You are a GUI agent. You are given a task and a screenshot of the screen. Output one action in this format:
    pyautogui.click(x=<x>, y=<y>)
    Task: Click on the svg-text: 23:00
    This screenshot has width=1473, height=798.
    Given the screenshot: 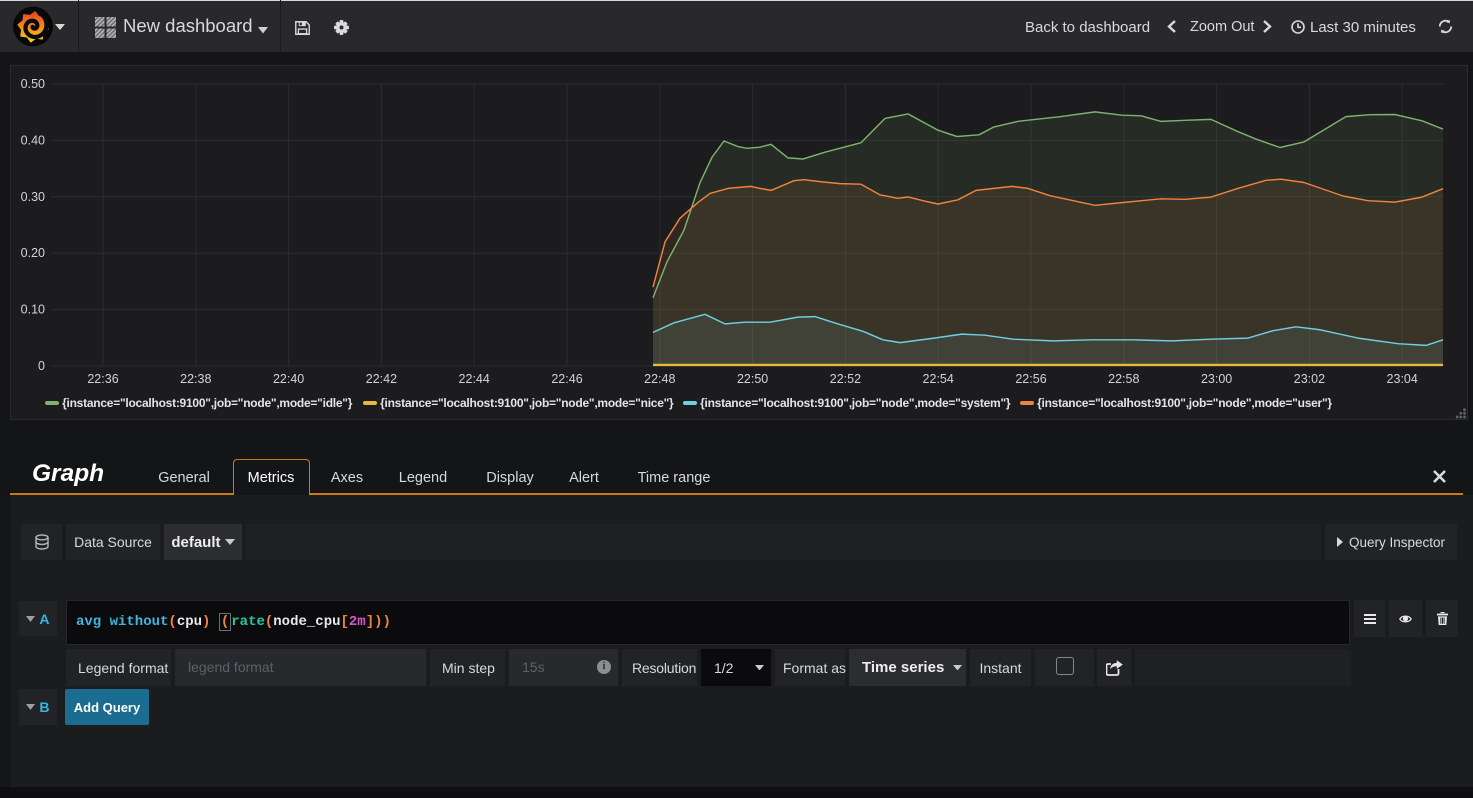 What is the action you would take?
    pyautogui.click(x=1216, y=379)
    